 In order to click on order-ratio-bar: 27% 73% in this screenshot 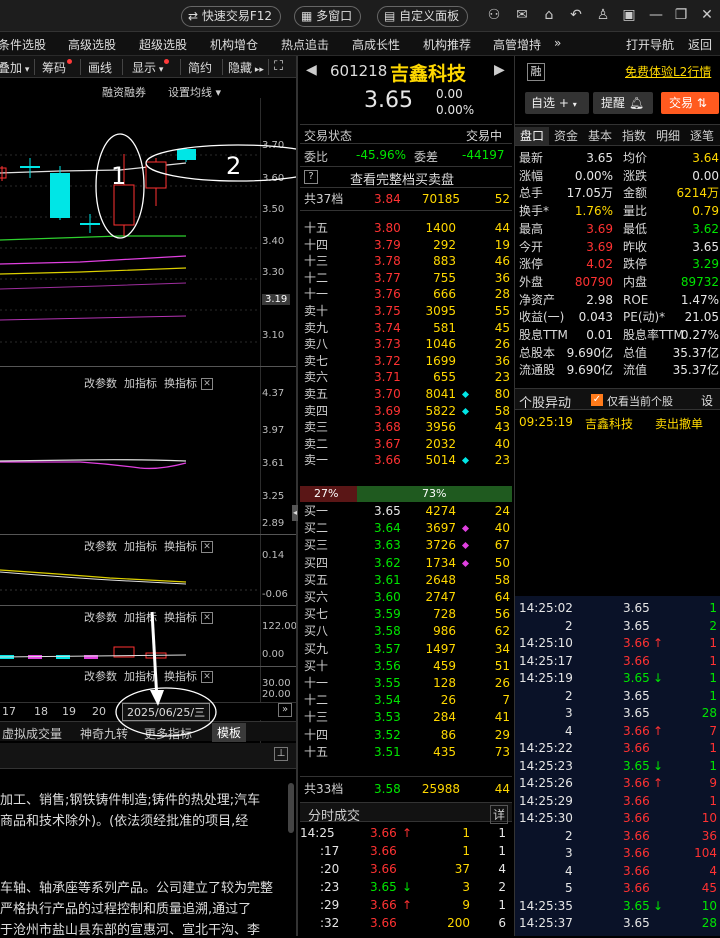, I will do `click(406, 494)`.